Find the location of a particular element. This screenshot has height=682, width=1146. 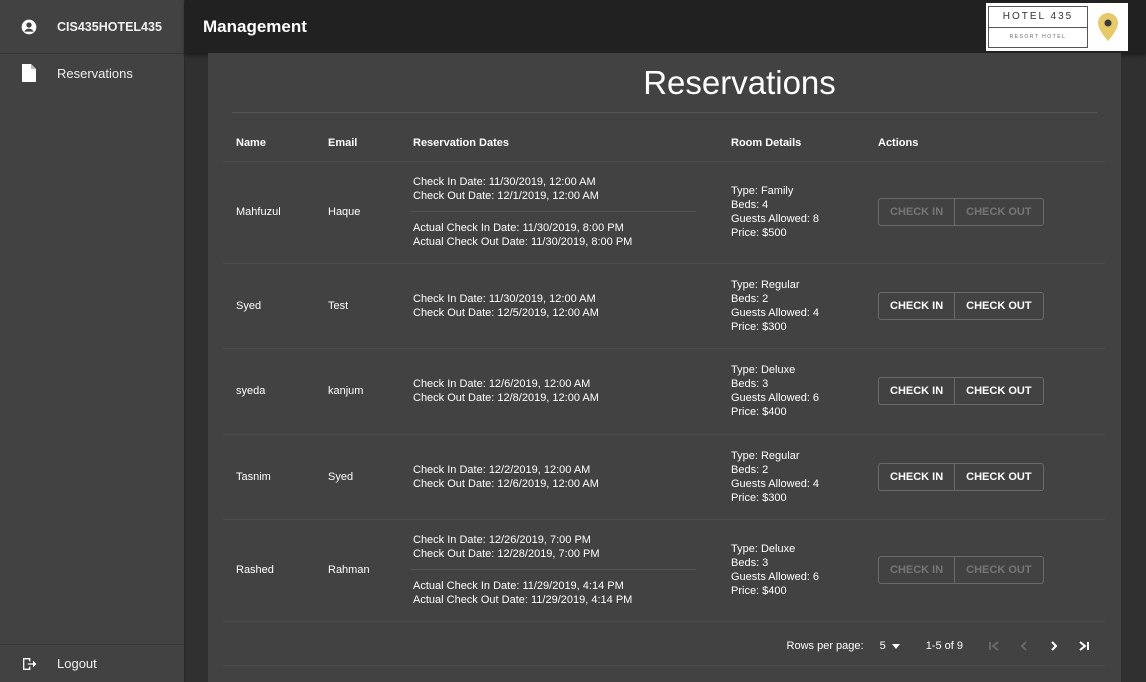

page-heading: Reservations is located at coordinates (664, 83).